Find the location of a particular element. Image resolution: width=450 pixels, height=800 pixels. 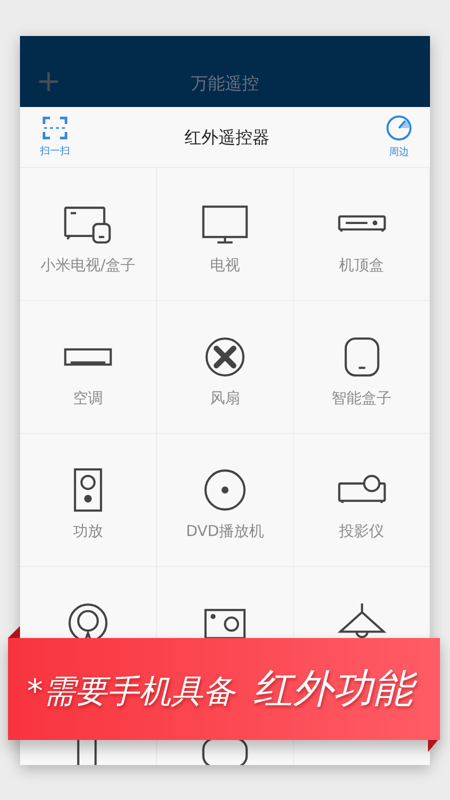

header-title: 万能遥控 is located at coordinates (225, 84).